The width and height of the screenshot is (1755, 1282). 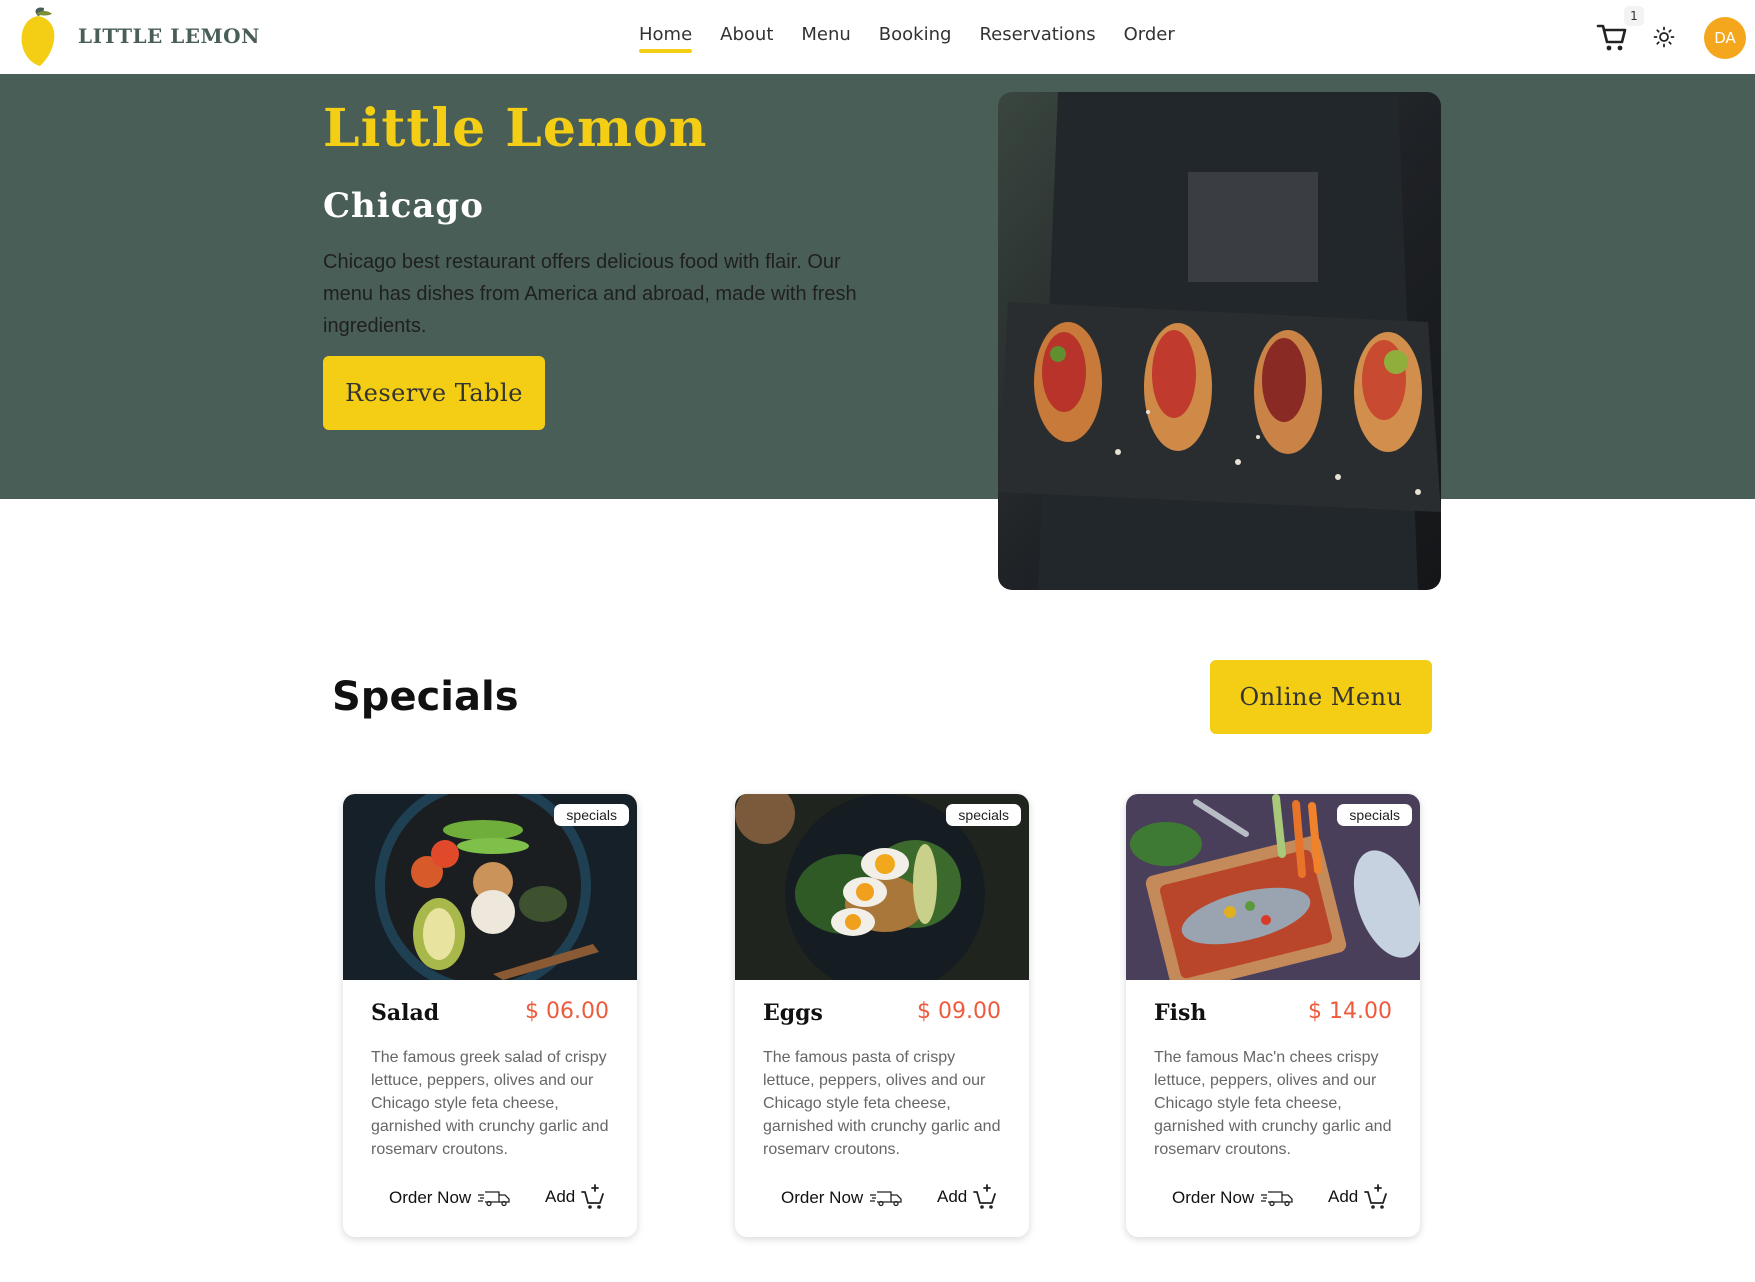 What do you see at coordinates (915, 37) in the screenshot?
I see `nav-booking: Booking` at bounding box center [915, 37].